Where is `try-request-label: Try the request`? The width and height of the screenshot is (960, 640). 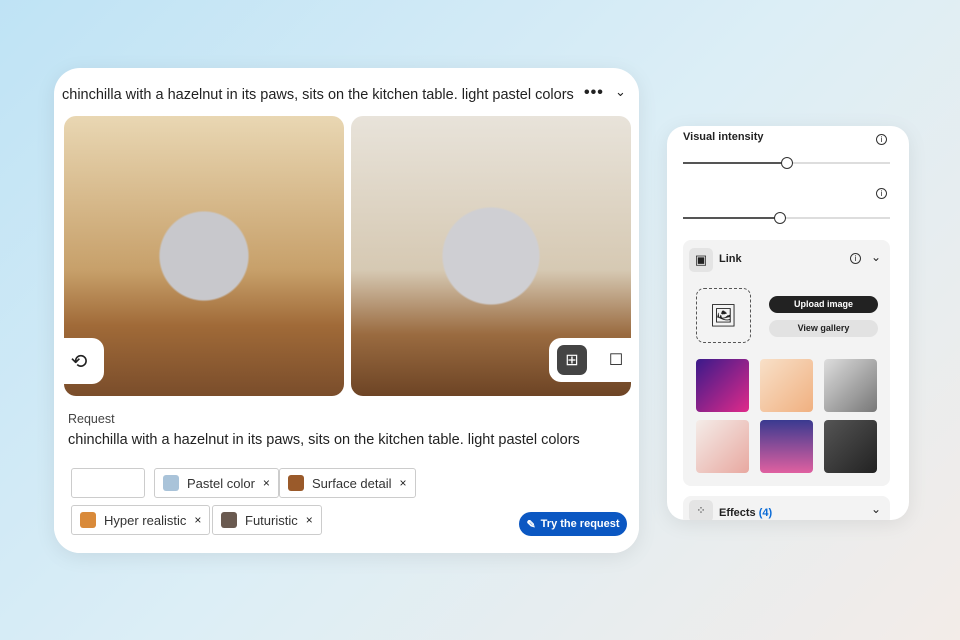 try-request-label: Try the request is located at coordinates (580, 524).